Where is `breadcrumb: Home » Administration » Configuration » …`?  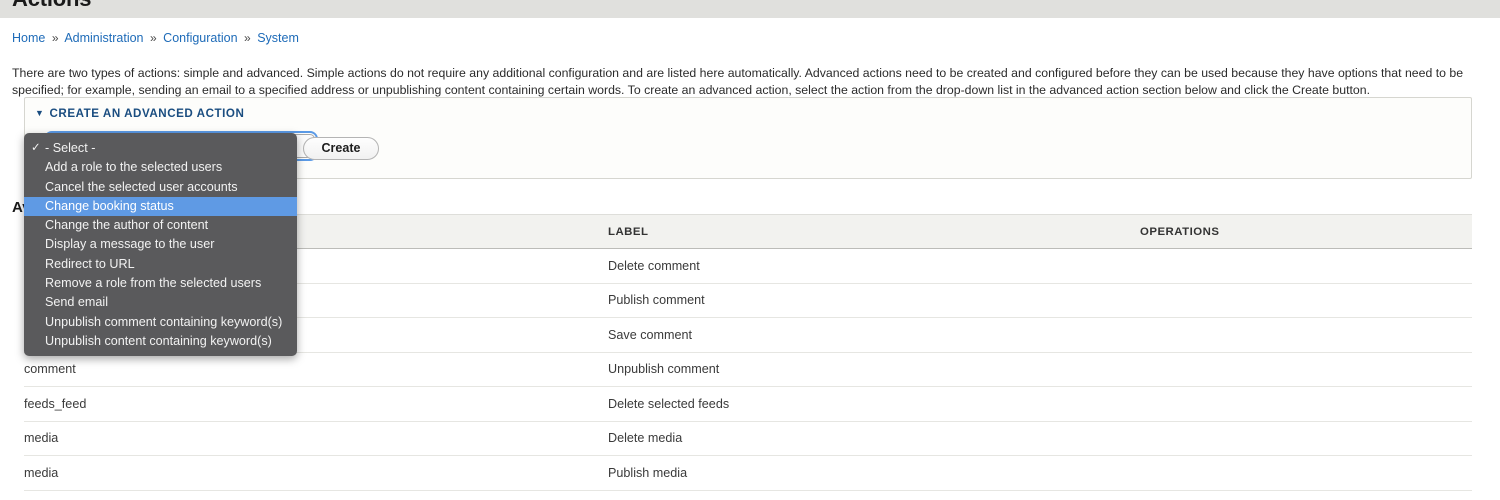 breadcrumb: Home » Administration » Configuration » … is located at coordinates (155, 38).